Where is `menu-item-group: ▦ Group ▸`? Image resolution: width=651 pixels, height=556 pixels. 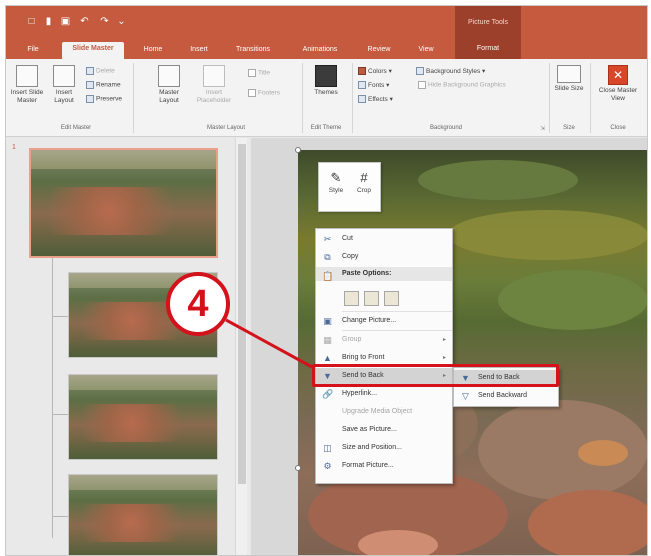
menu-item-group: ▦ Group ▸ is located at coordinates (384, 340).